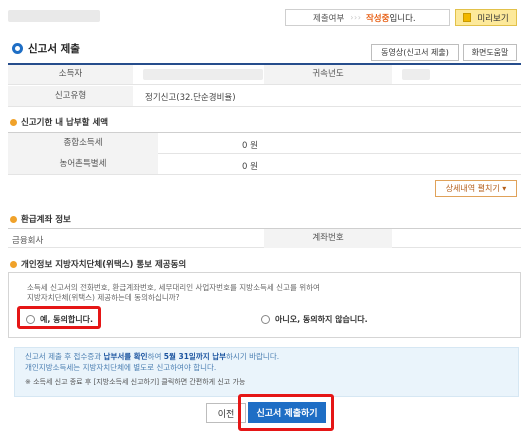  I want to click on notice-deadline: 5월 31일까지 납부, so click(195, 356).